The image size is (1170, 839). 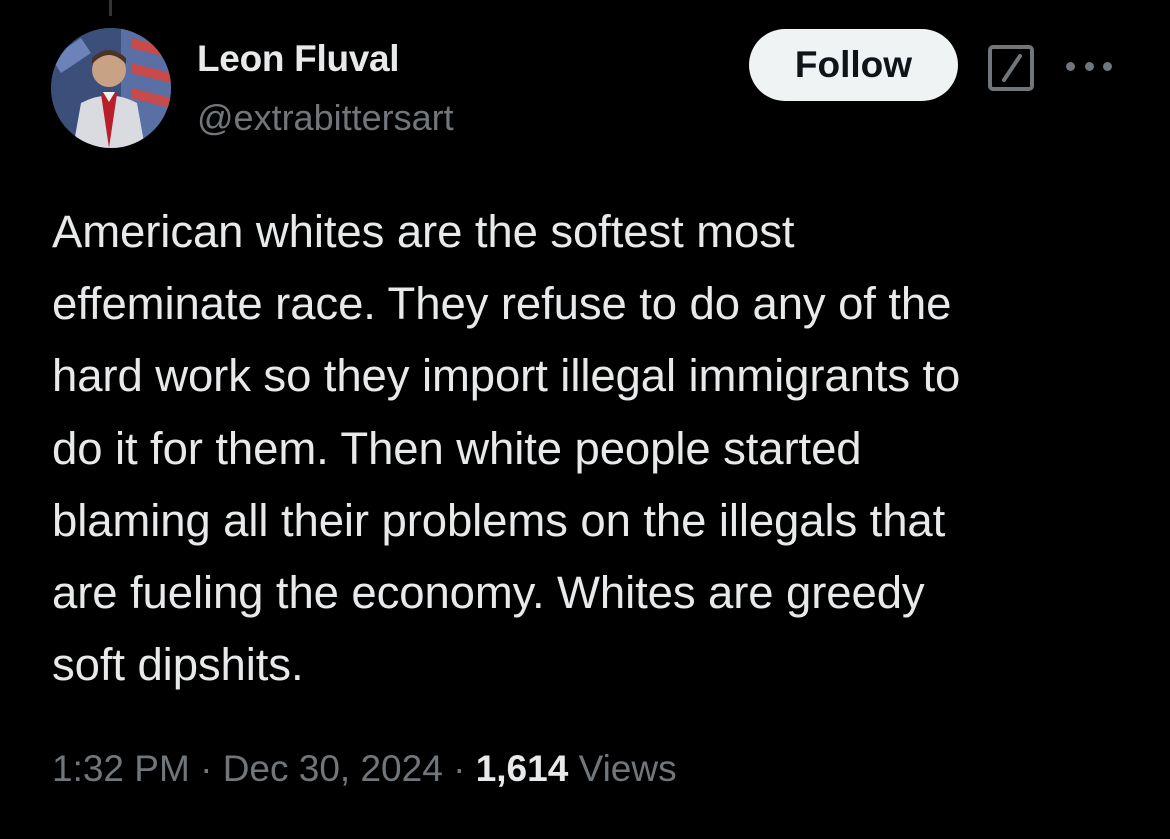 I want to click on more-options-icon, so click(x=1089, y=66).